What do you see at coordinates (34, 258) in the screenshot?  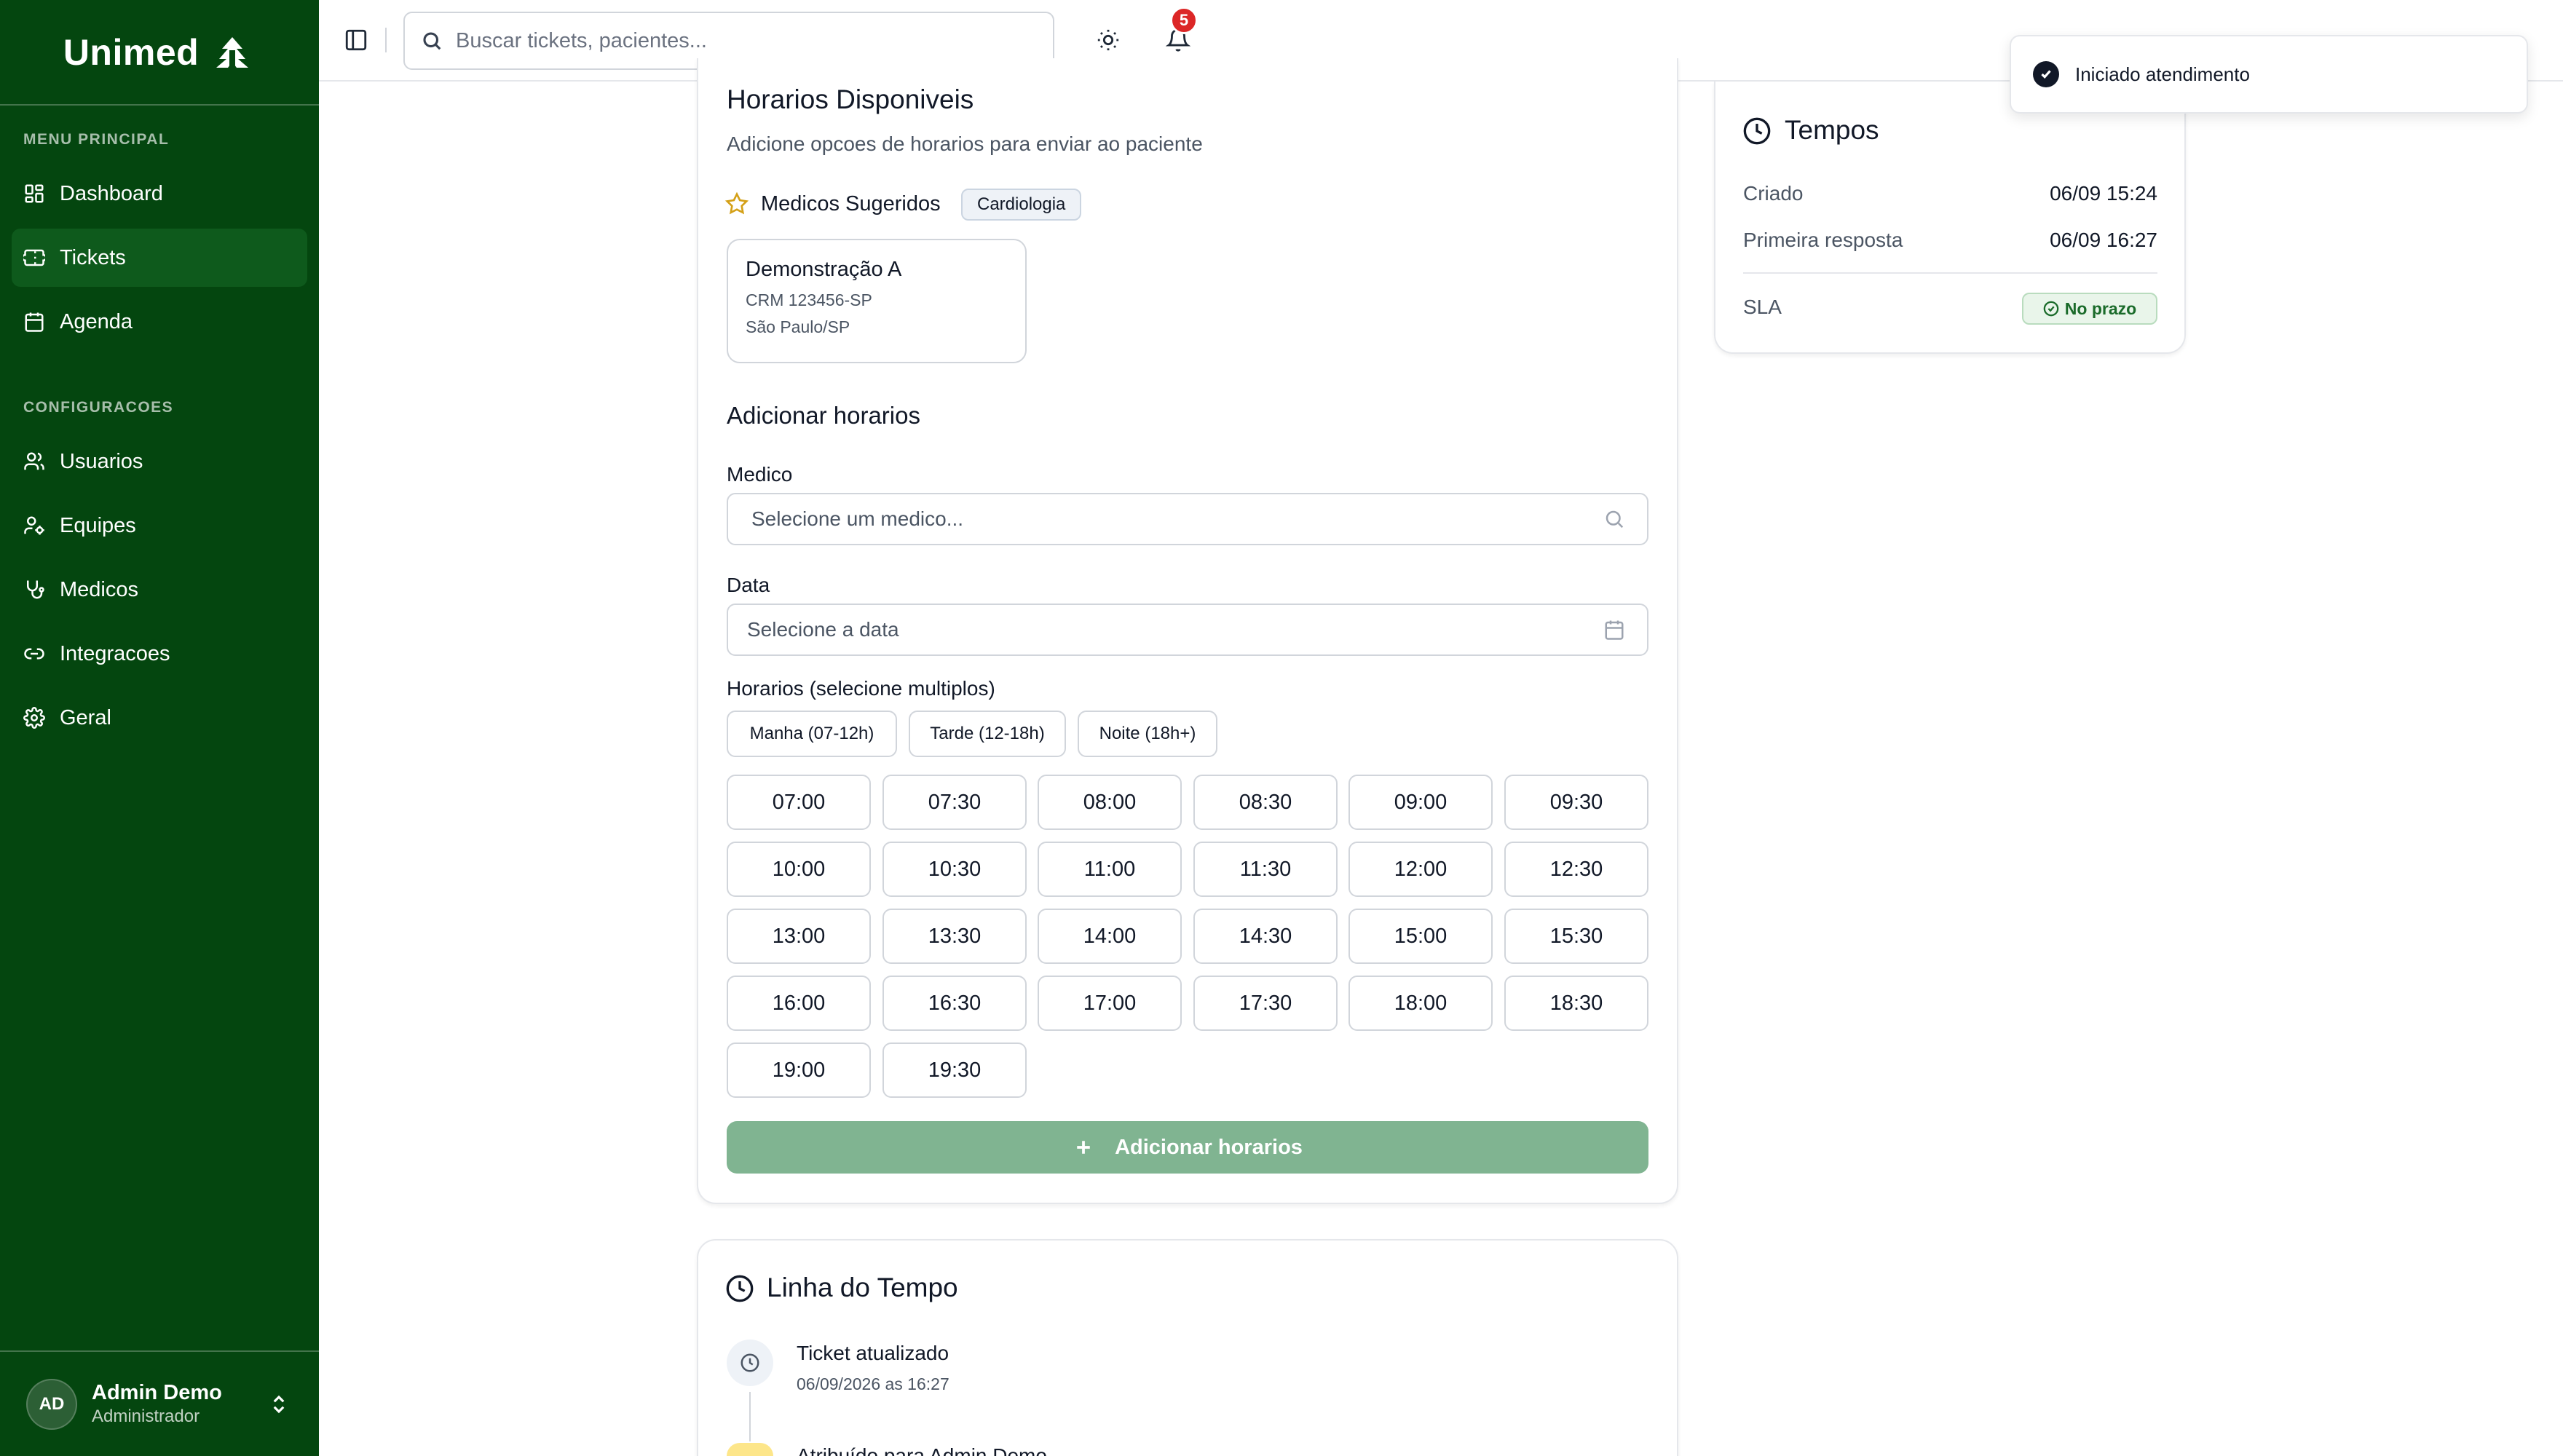 I see `ticket-icon` at bounding box center [34, 258].